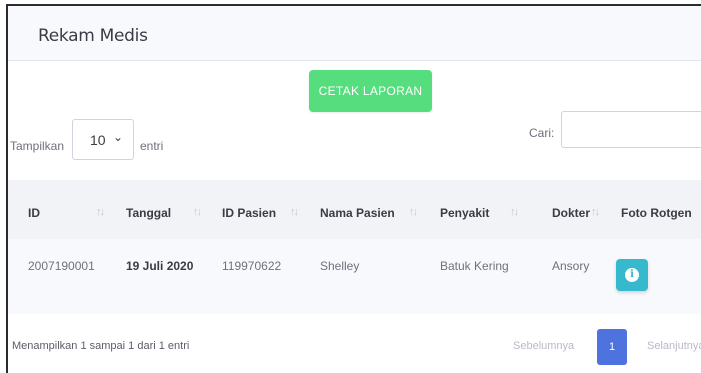 This screenshot has height=373, width=701. I want to click on table-info: Menampilkan 1 sampai 1 dari 1 entri, so click(101, 346).